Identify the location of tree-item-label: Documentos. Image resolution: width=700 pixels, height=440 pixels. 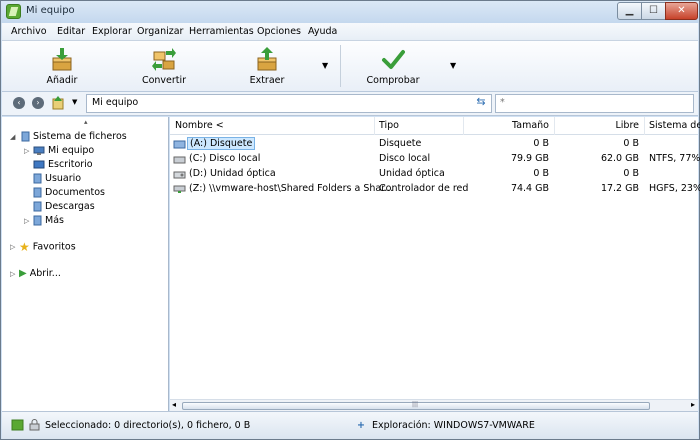
(75, 192).